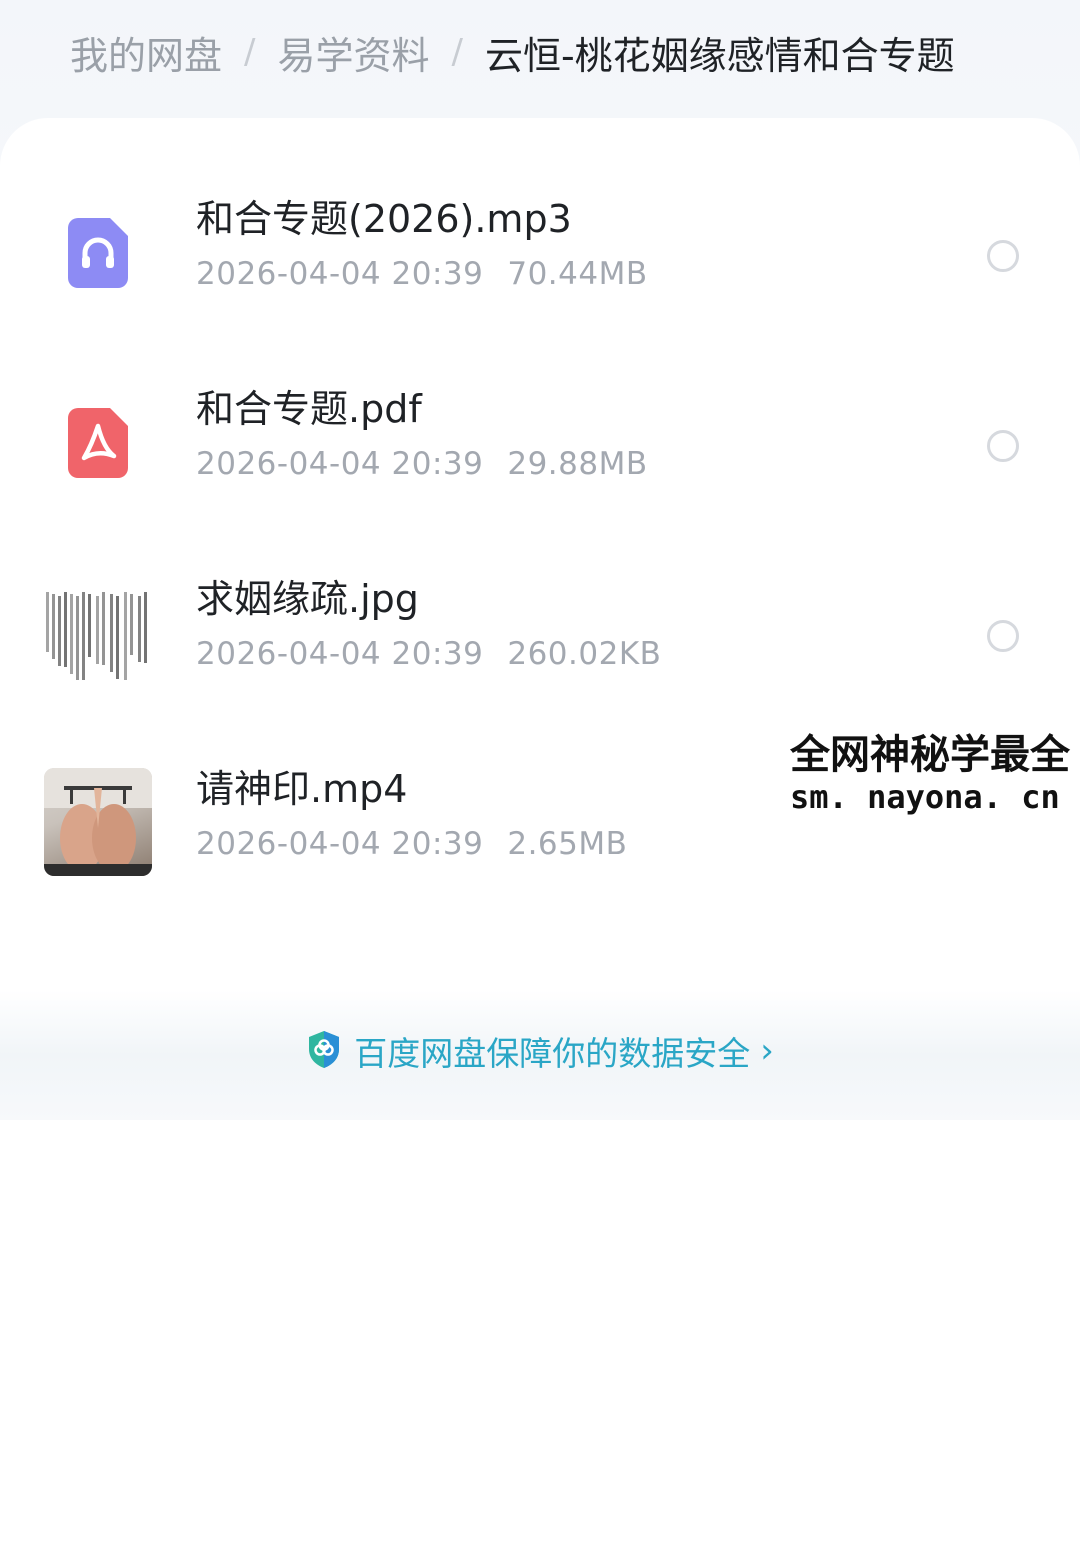 The width and height of the screenshot is (1080, 1548). I want to click on file-size: 29.88MB, so click(577, 464).